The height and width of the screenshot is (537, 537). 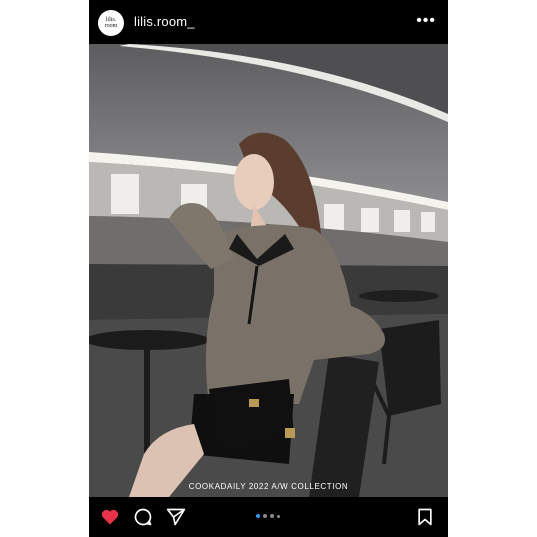 I want to click on post-actions-bar, so click(x=268, y=517).